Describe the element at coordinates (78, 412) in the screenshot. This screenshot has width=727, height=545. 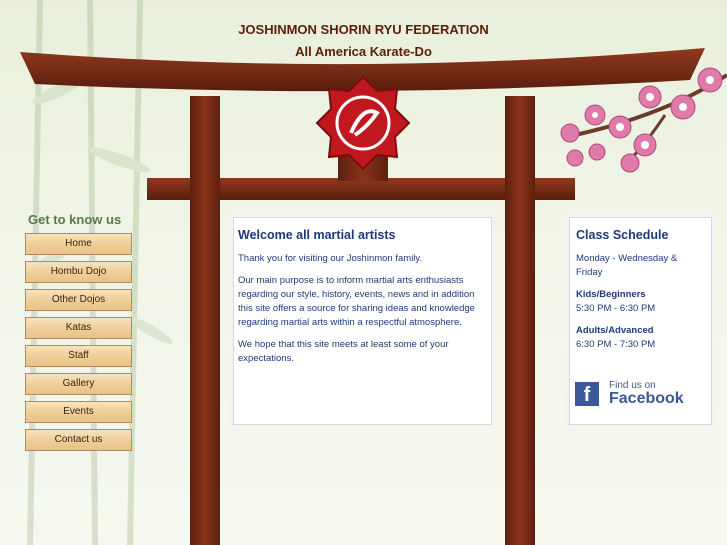
I see `nav-item-events: Events` at that location.